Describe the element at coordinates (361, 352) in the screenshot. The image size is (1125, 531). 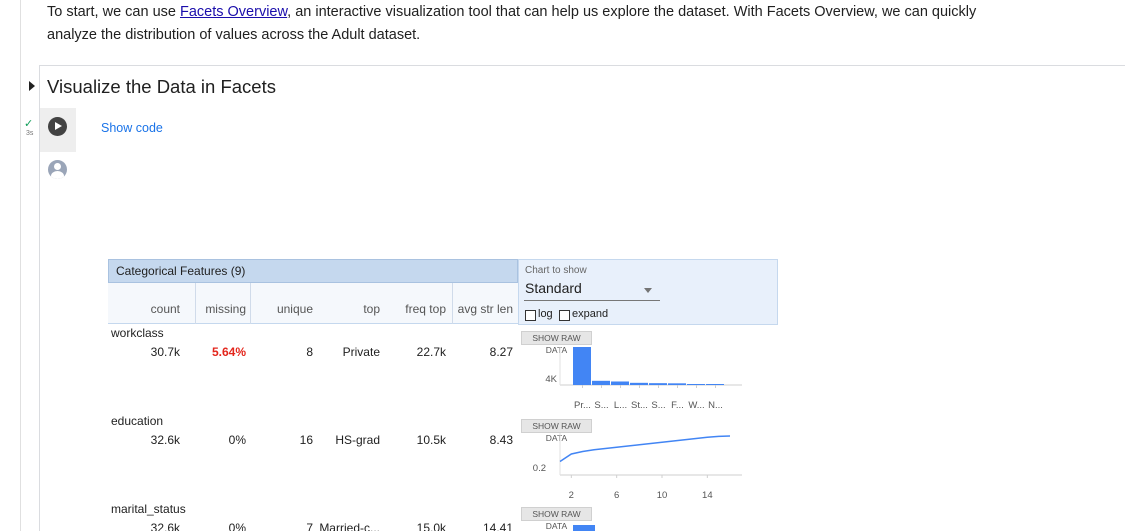
I see `cell-top: Private` at that location.